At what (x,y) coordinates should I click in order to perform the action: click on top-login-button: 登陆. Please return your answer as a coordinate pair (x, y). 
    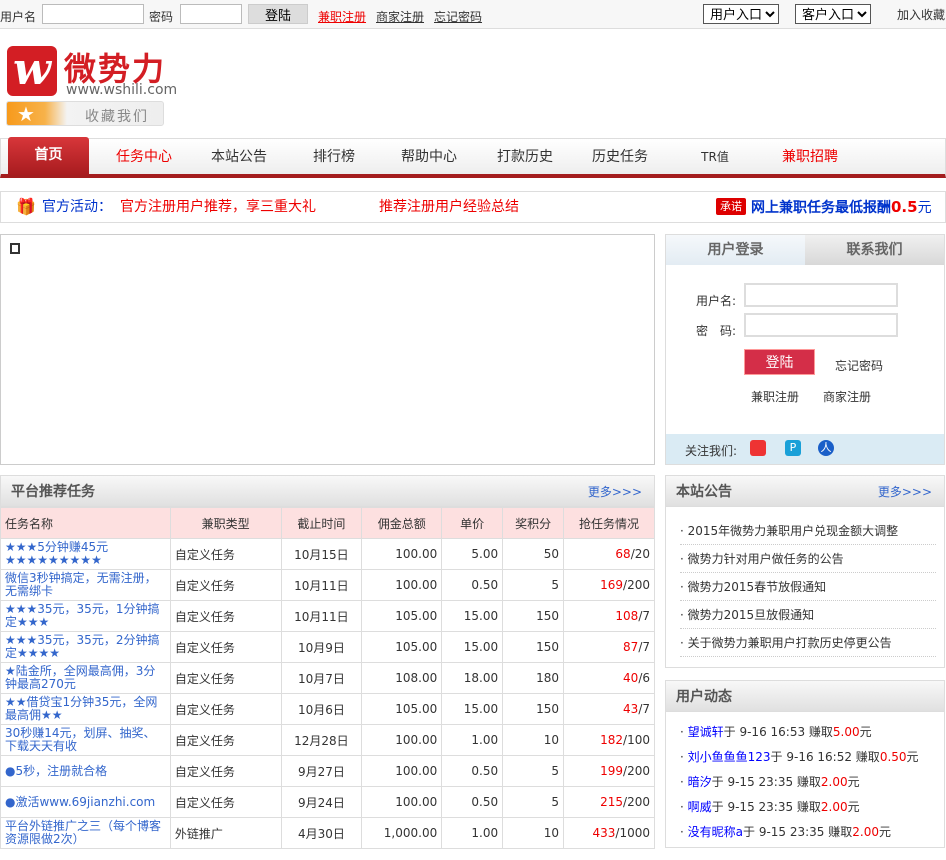
    Looking at the image, I should click on (278, 14).